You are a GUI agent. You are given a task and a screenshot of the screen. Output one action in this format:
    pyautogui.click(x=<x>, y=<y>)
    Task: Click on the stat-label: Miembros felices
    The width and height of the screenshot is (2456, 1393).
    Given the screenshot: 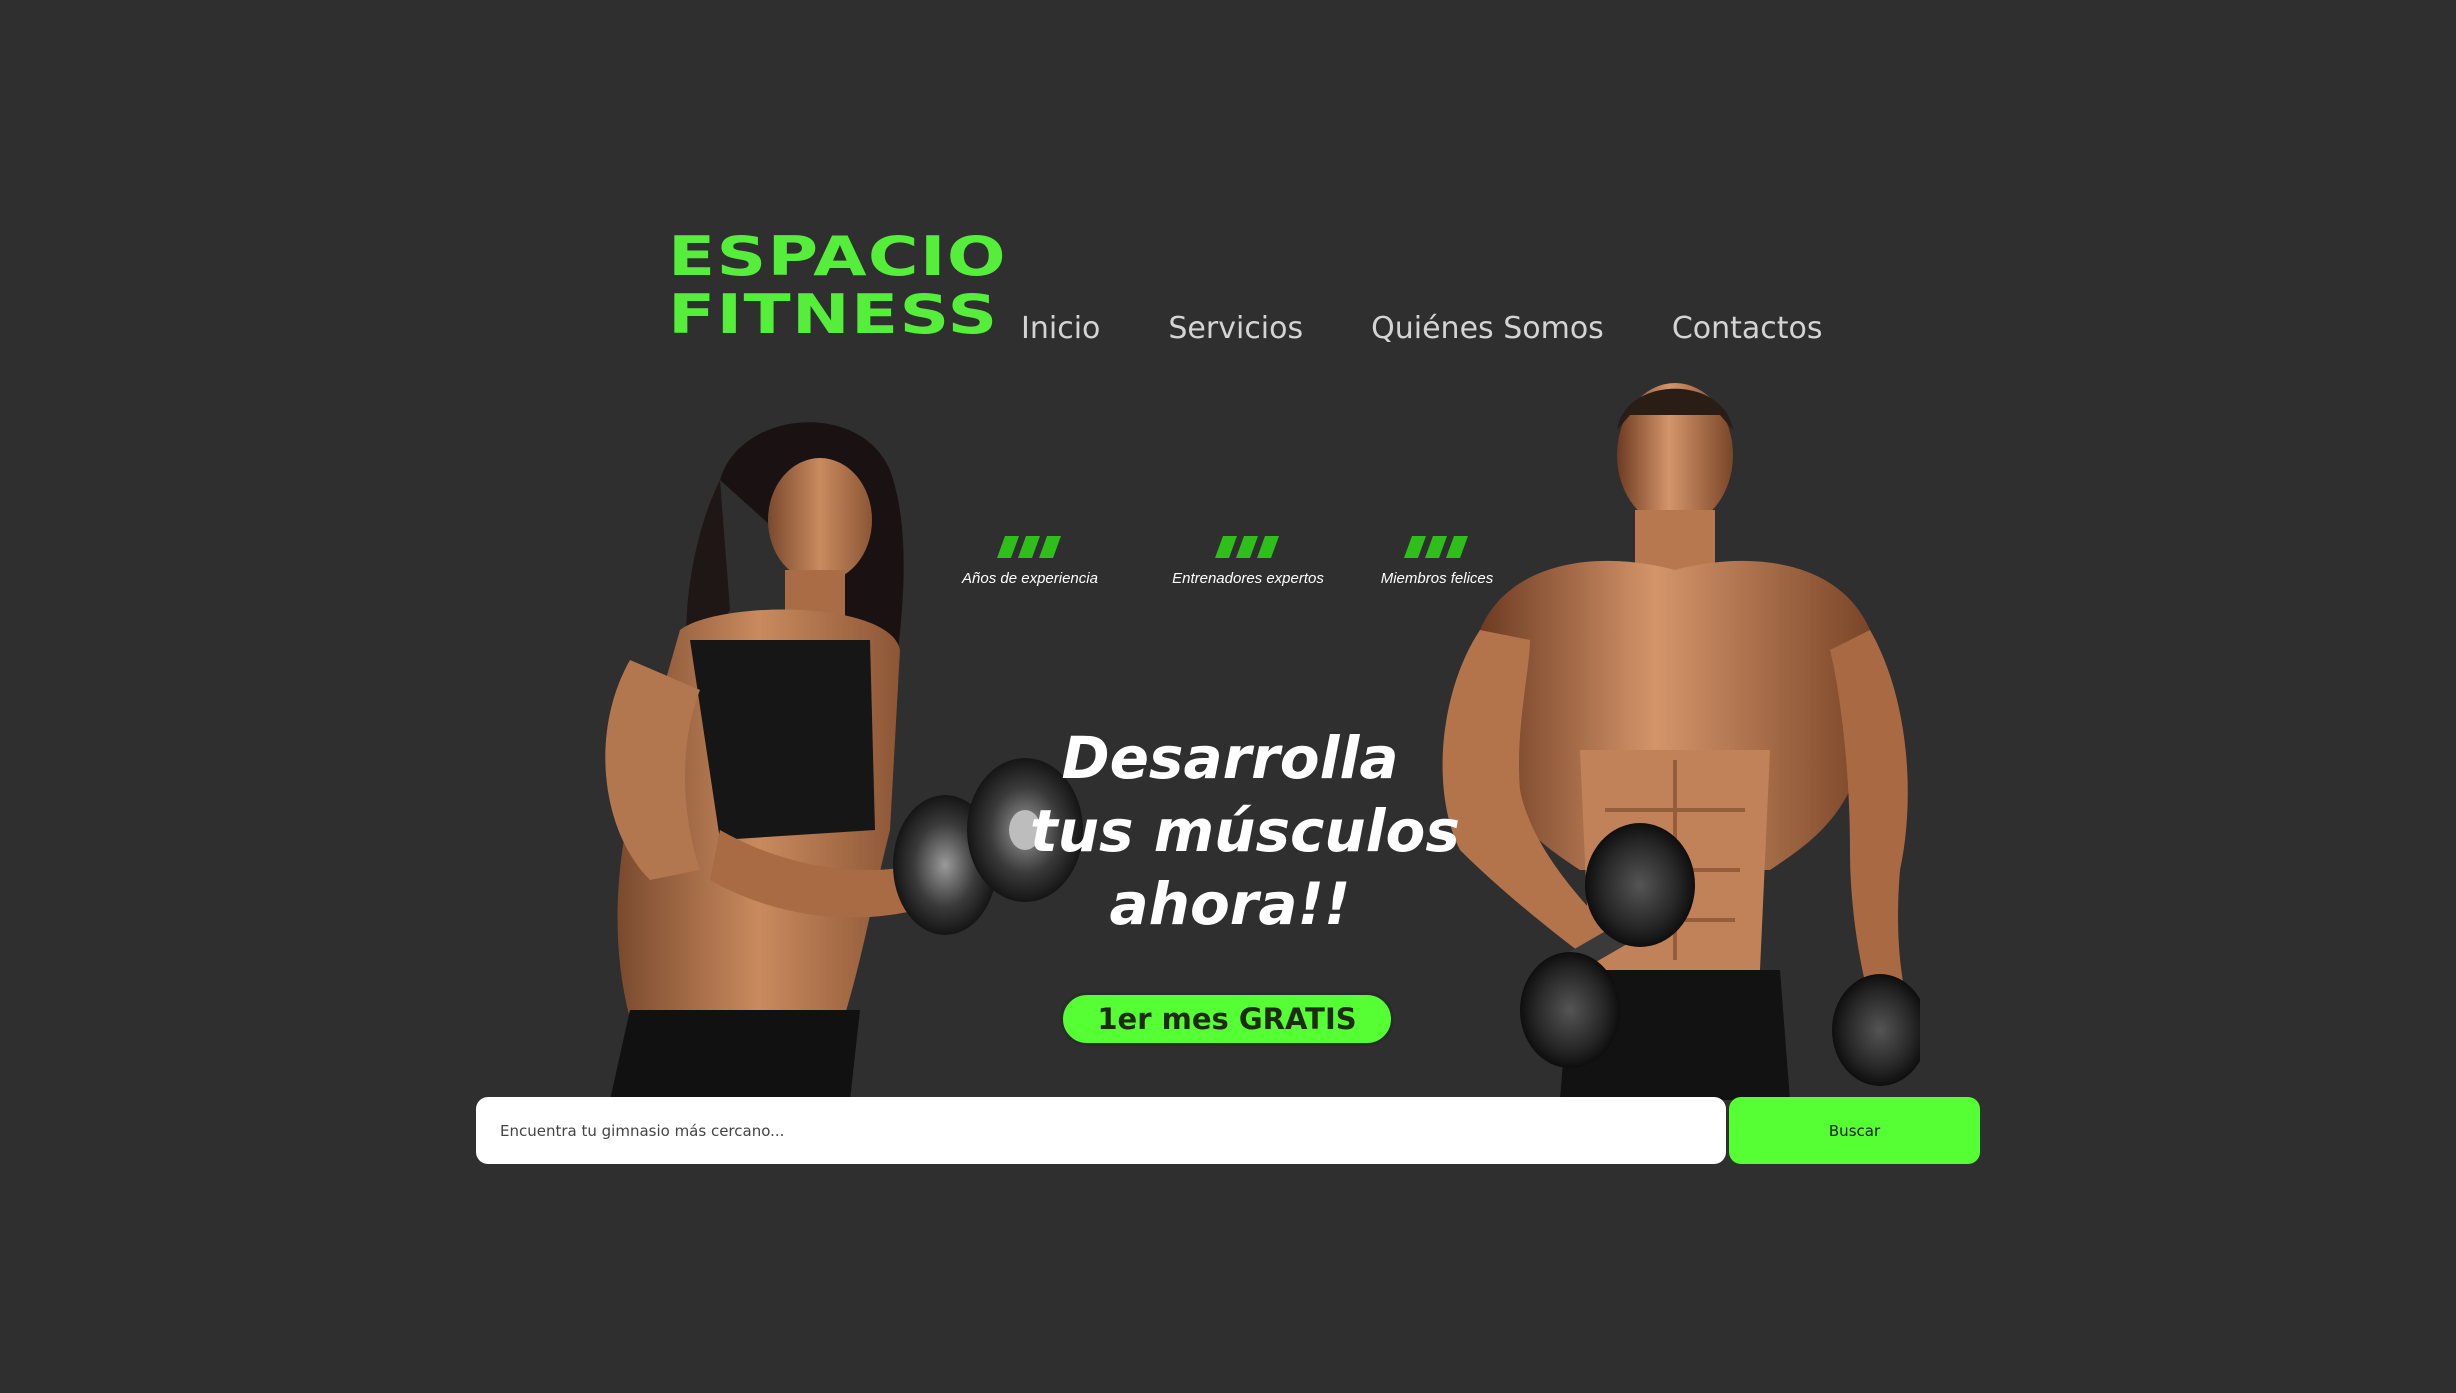 What is the action you would take?
    pyautogui.click(x=1437, y=578)
    